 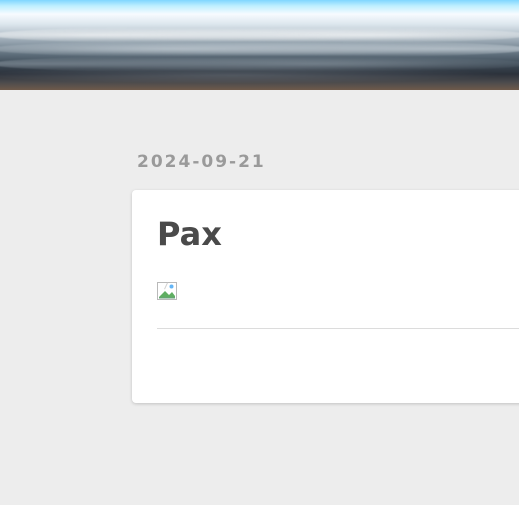 I want to click on content-divider, so click(x=338, y=328).